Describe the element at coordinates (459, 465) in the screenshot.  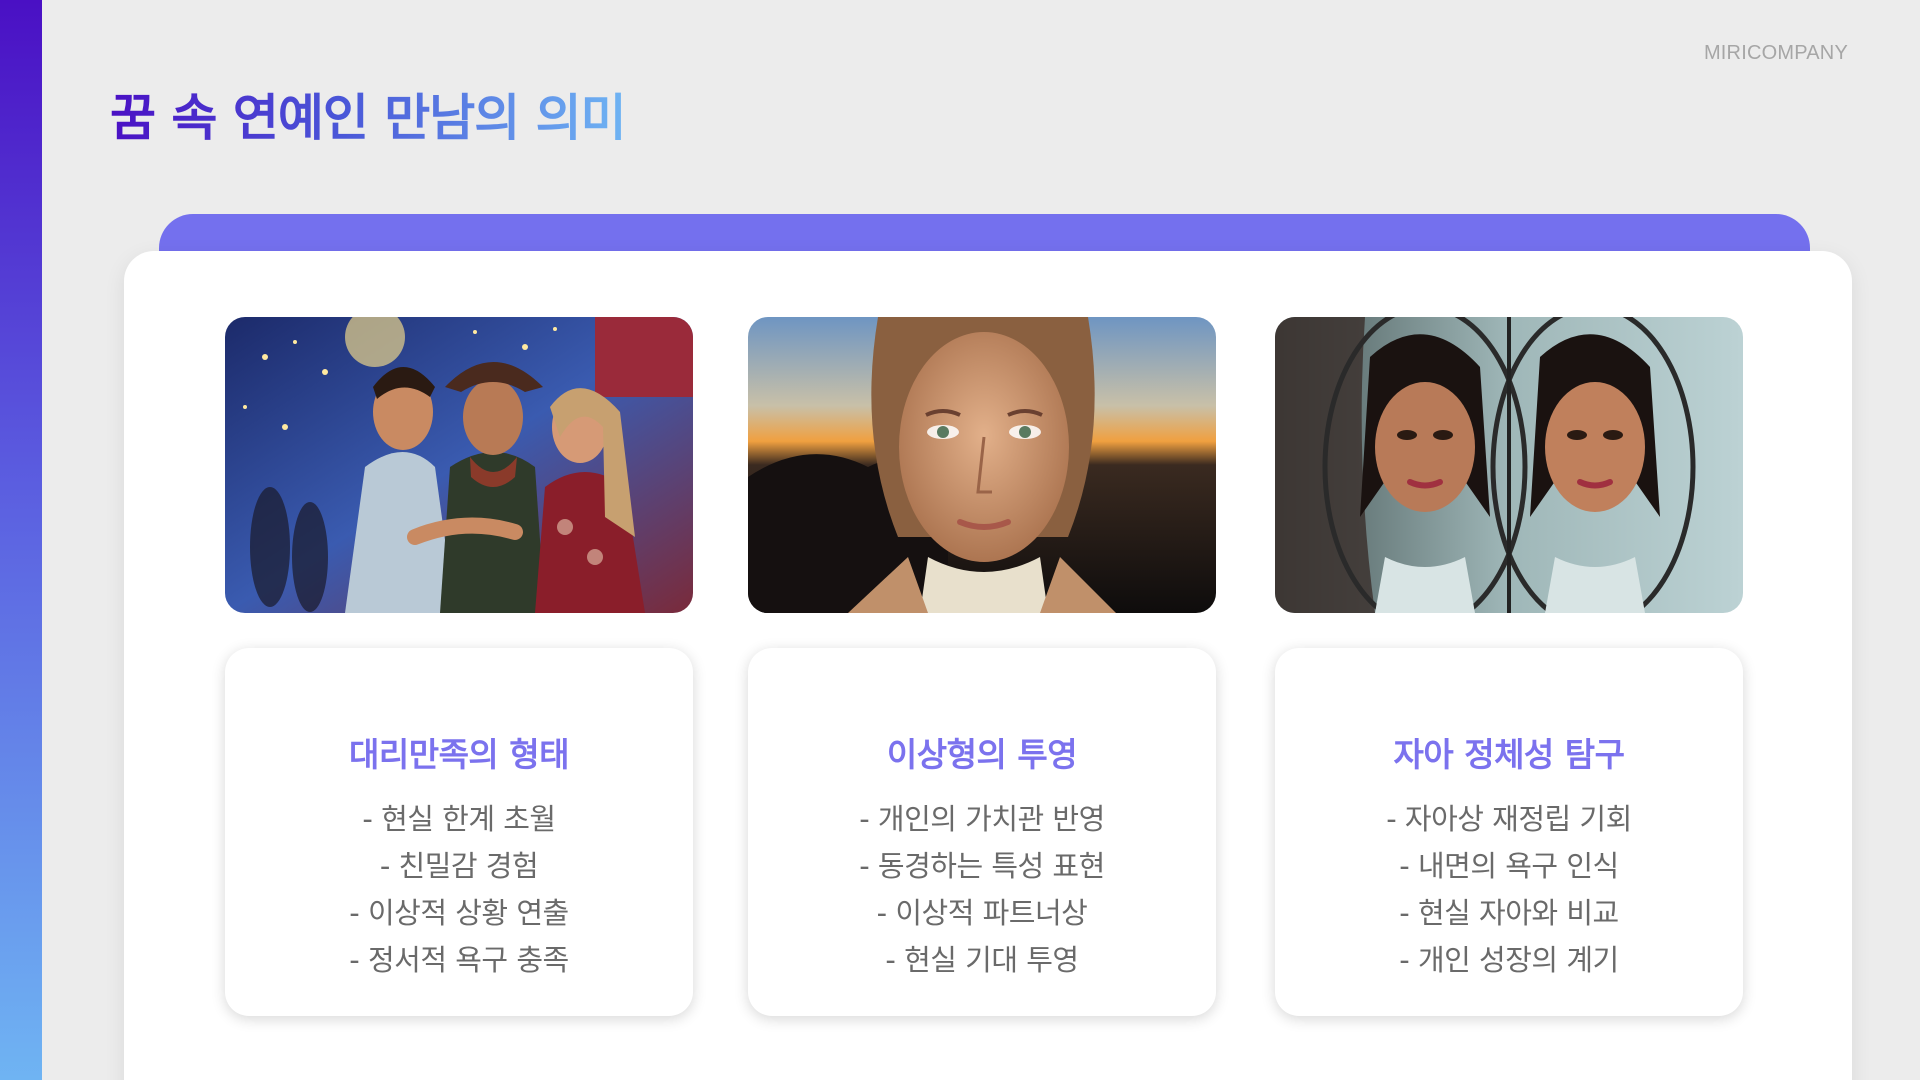
I see `party-celebrities-photo` at that location.